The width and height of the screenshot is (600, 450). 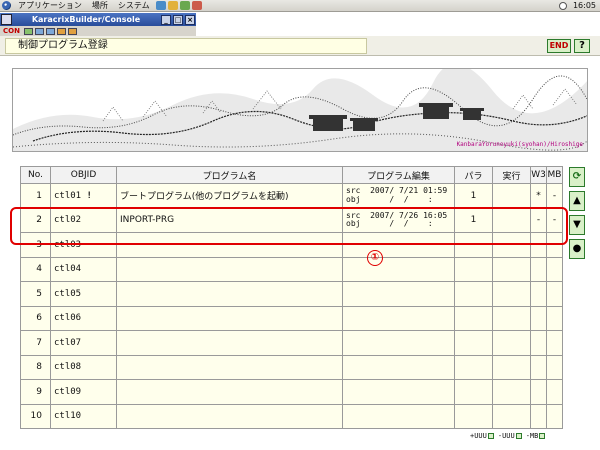 I want to click on table-row: 7 ctl07, so click(x=291, y=343).